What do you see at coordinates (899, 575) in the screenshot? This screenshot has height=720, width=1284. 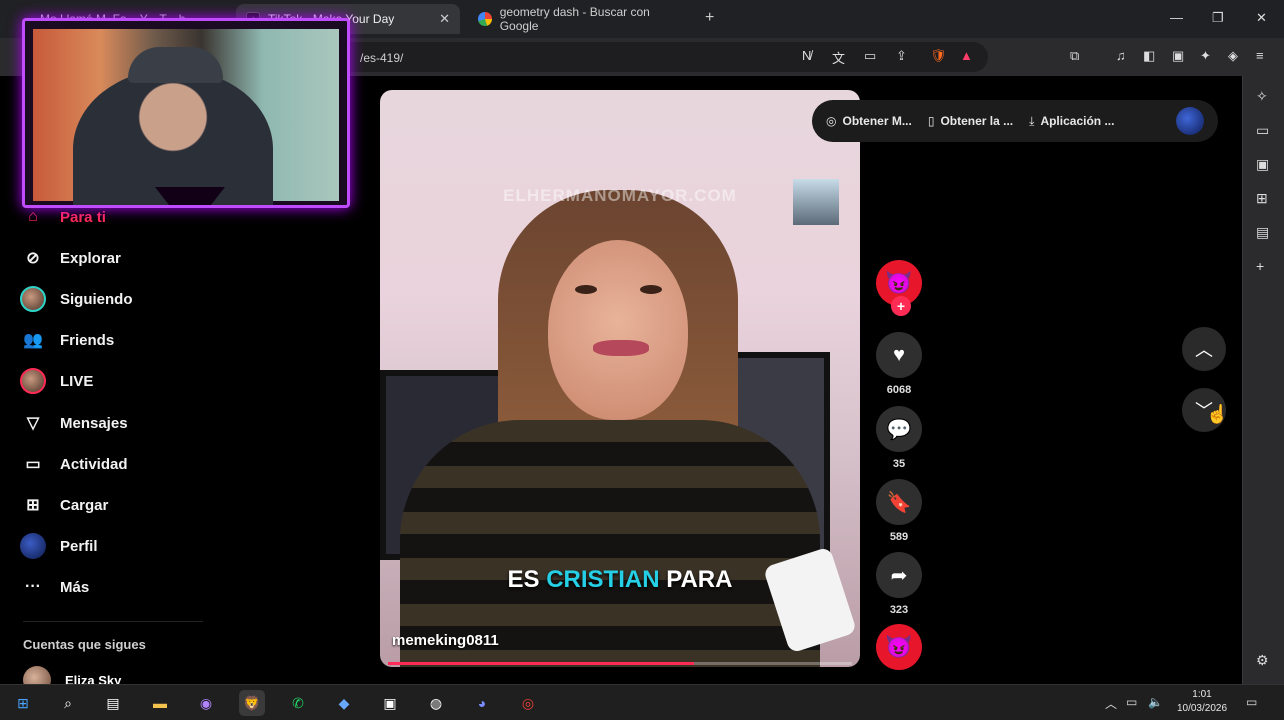 I see `share-button: ➦` at bounding box center [899, 575].